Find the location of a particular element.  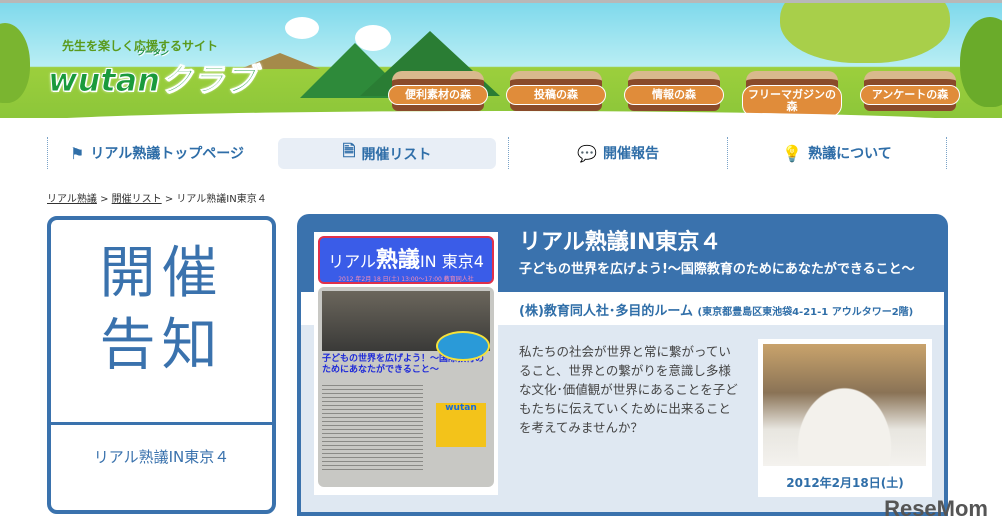

breadcrumb-current: リアル熟議IN東京４ is located at coordinates (221, 199).